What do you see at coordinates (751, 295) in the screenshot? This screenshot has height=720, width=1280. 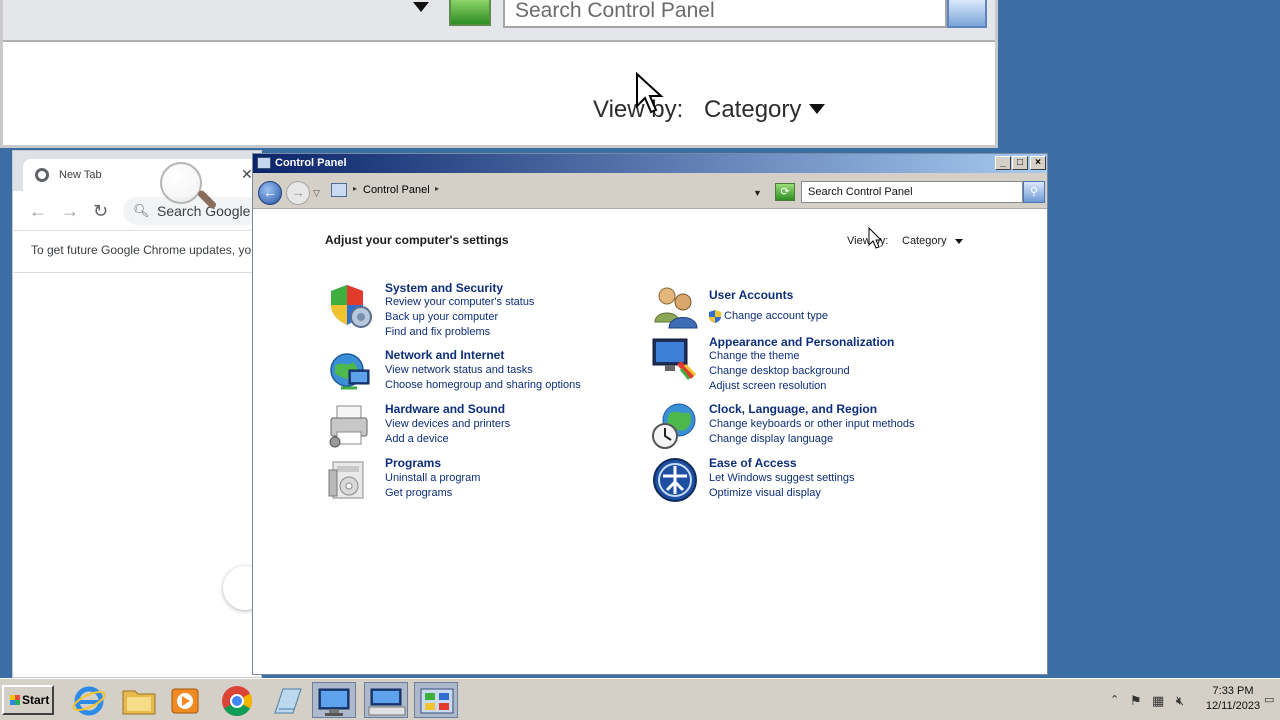 I see `category-title: User Accounts` at bounding box center [751, 295].